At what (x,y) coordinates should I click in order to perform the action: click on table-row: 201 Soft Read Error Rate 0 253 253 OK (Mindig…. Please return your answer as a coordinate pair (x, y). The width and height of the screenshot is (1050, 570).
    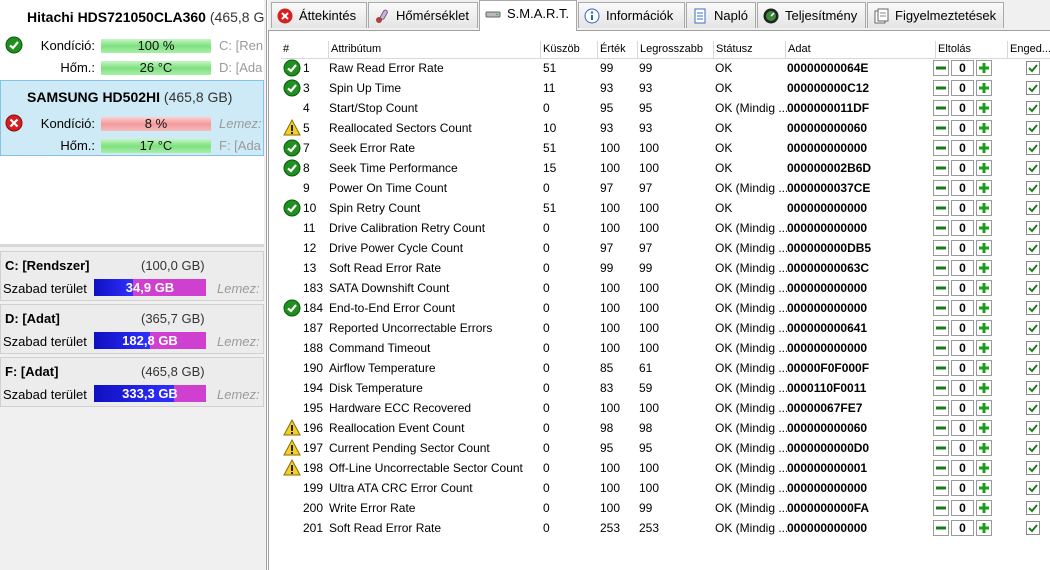
    Looking at the image, I should click on (665, 528).